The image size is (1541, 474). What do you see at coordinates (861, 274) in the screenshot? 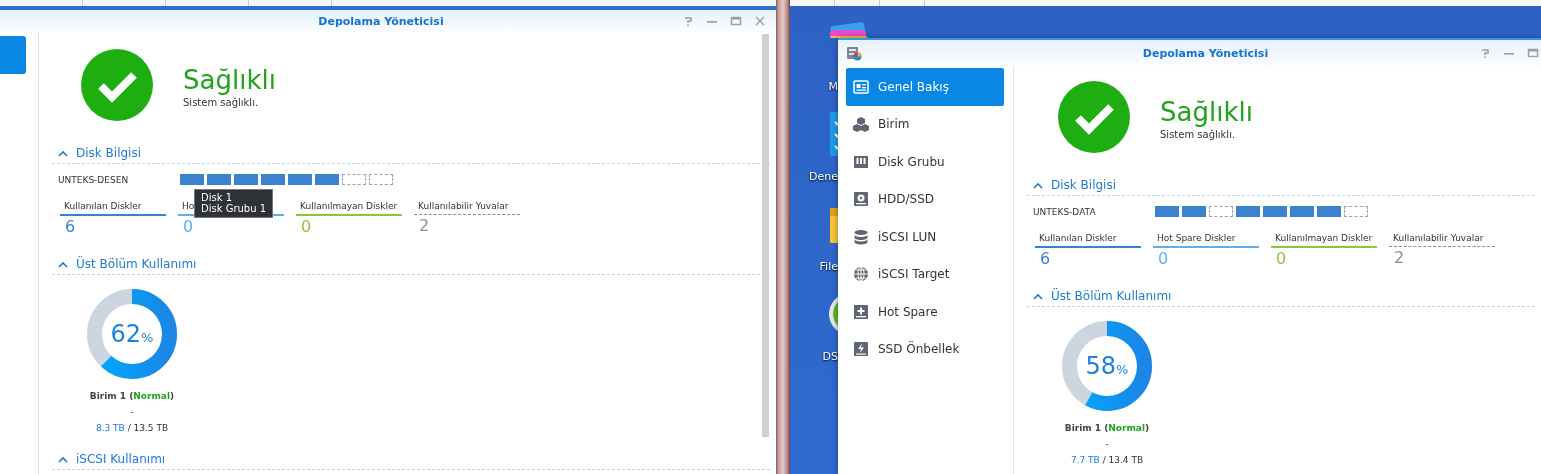
I see `globe-icon` at bounding box center [861, 274].